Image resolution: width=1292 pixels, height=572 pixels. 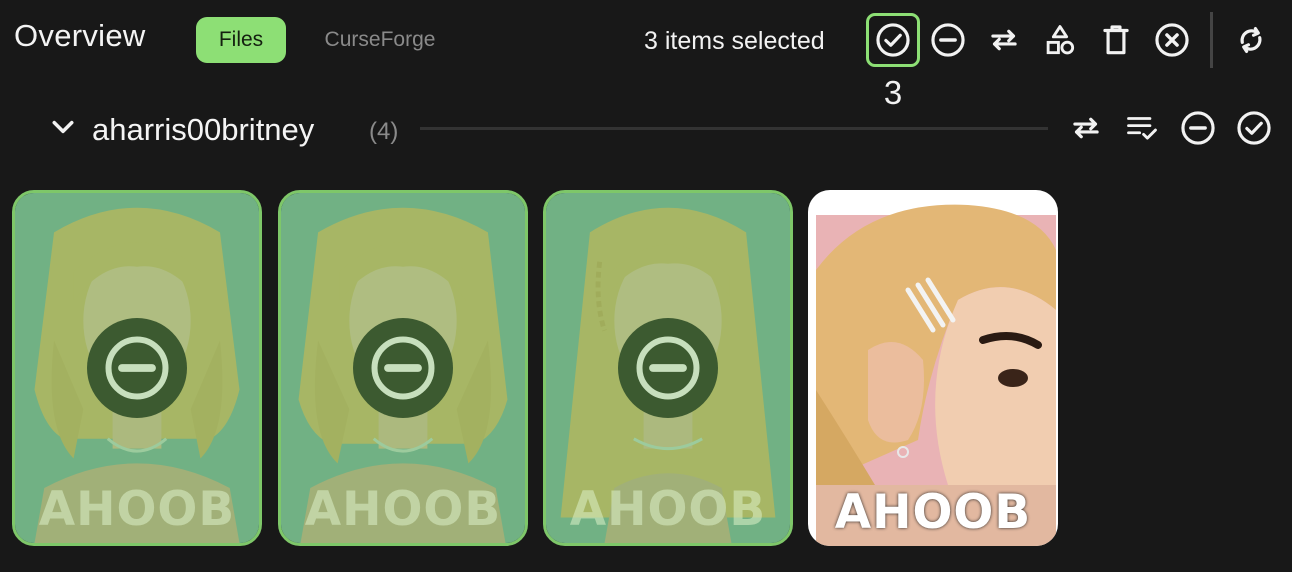 I want to click on group-header: aharris00britney (4), so click(x=646, y=128).